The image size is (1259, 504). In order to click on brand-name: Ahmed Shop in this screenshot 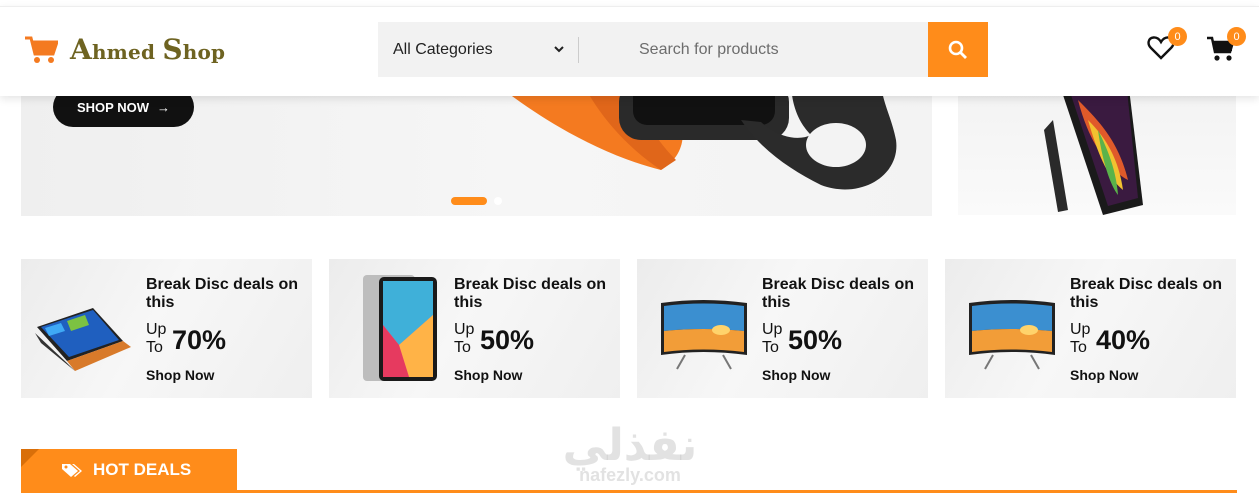, I will do `click(148, 49)`.